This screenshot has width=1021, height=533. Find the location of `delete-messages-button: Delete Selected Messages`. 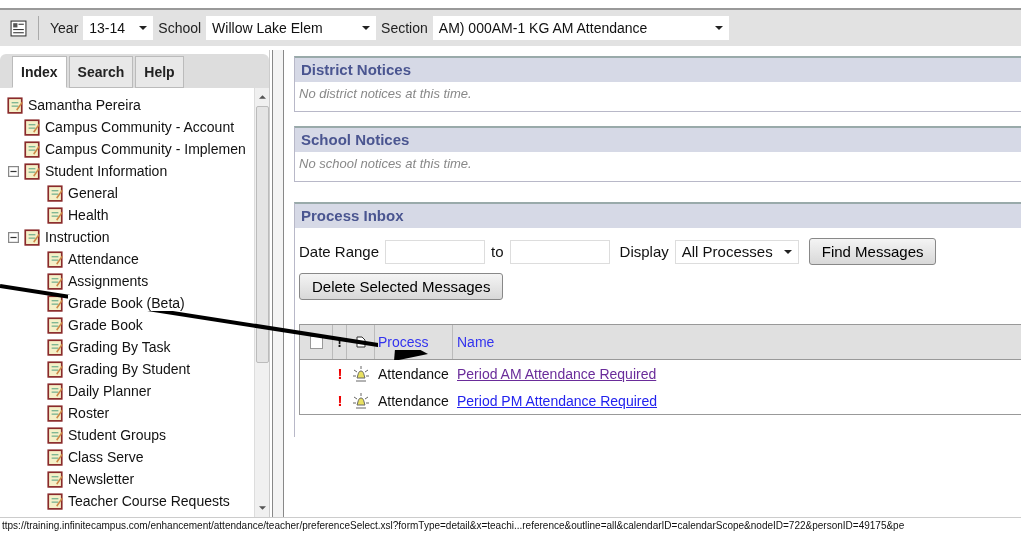

delete-messages-button: Delete Selected Messages is located at coordinates (401, 286).